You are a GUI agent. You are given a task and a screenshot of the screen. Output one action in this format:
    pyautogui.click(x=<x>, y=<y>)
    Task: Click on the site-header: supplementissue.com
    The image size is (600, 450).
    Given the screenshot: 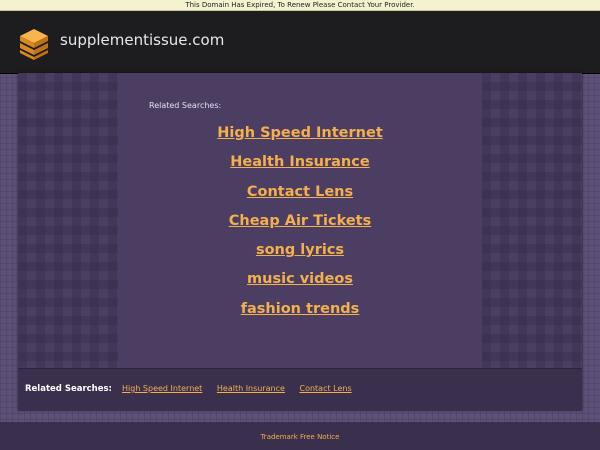 What is the action you would take?
    pyautogui.click(x=300, y=42)
    